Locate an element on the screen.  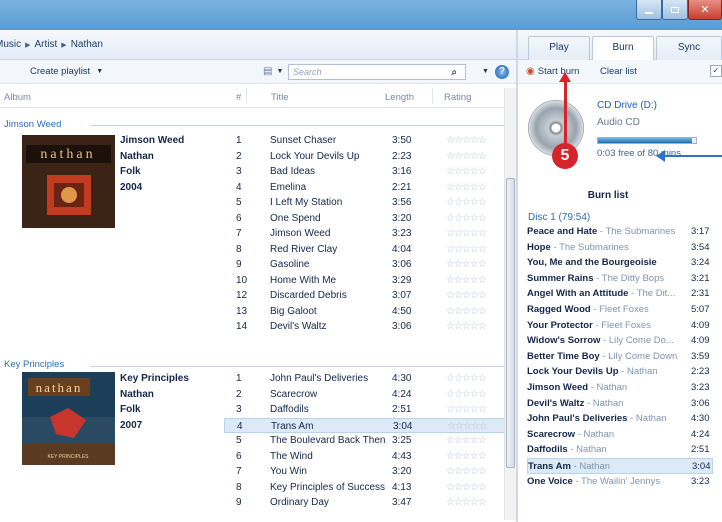
create-playlist-button: Create playlist ▼ is located at coordinates (66, 71).